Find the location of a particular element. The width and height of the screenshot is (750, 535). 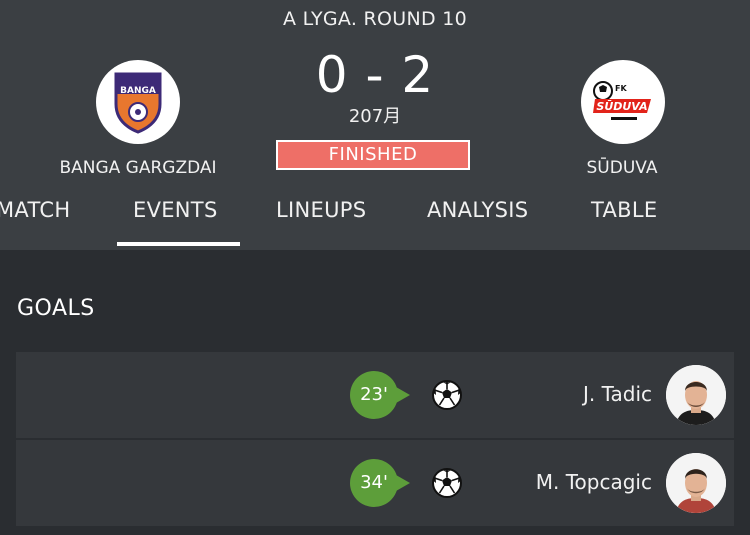

suduva-crest-icon: FK SŪDUVA is located at coordinates (622, 100).